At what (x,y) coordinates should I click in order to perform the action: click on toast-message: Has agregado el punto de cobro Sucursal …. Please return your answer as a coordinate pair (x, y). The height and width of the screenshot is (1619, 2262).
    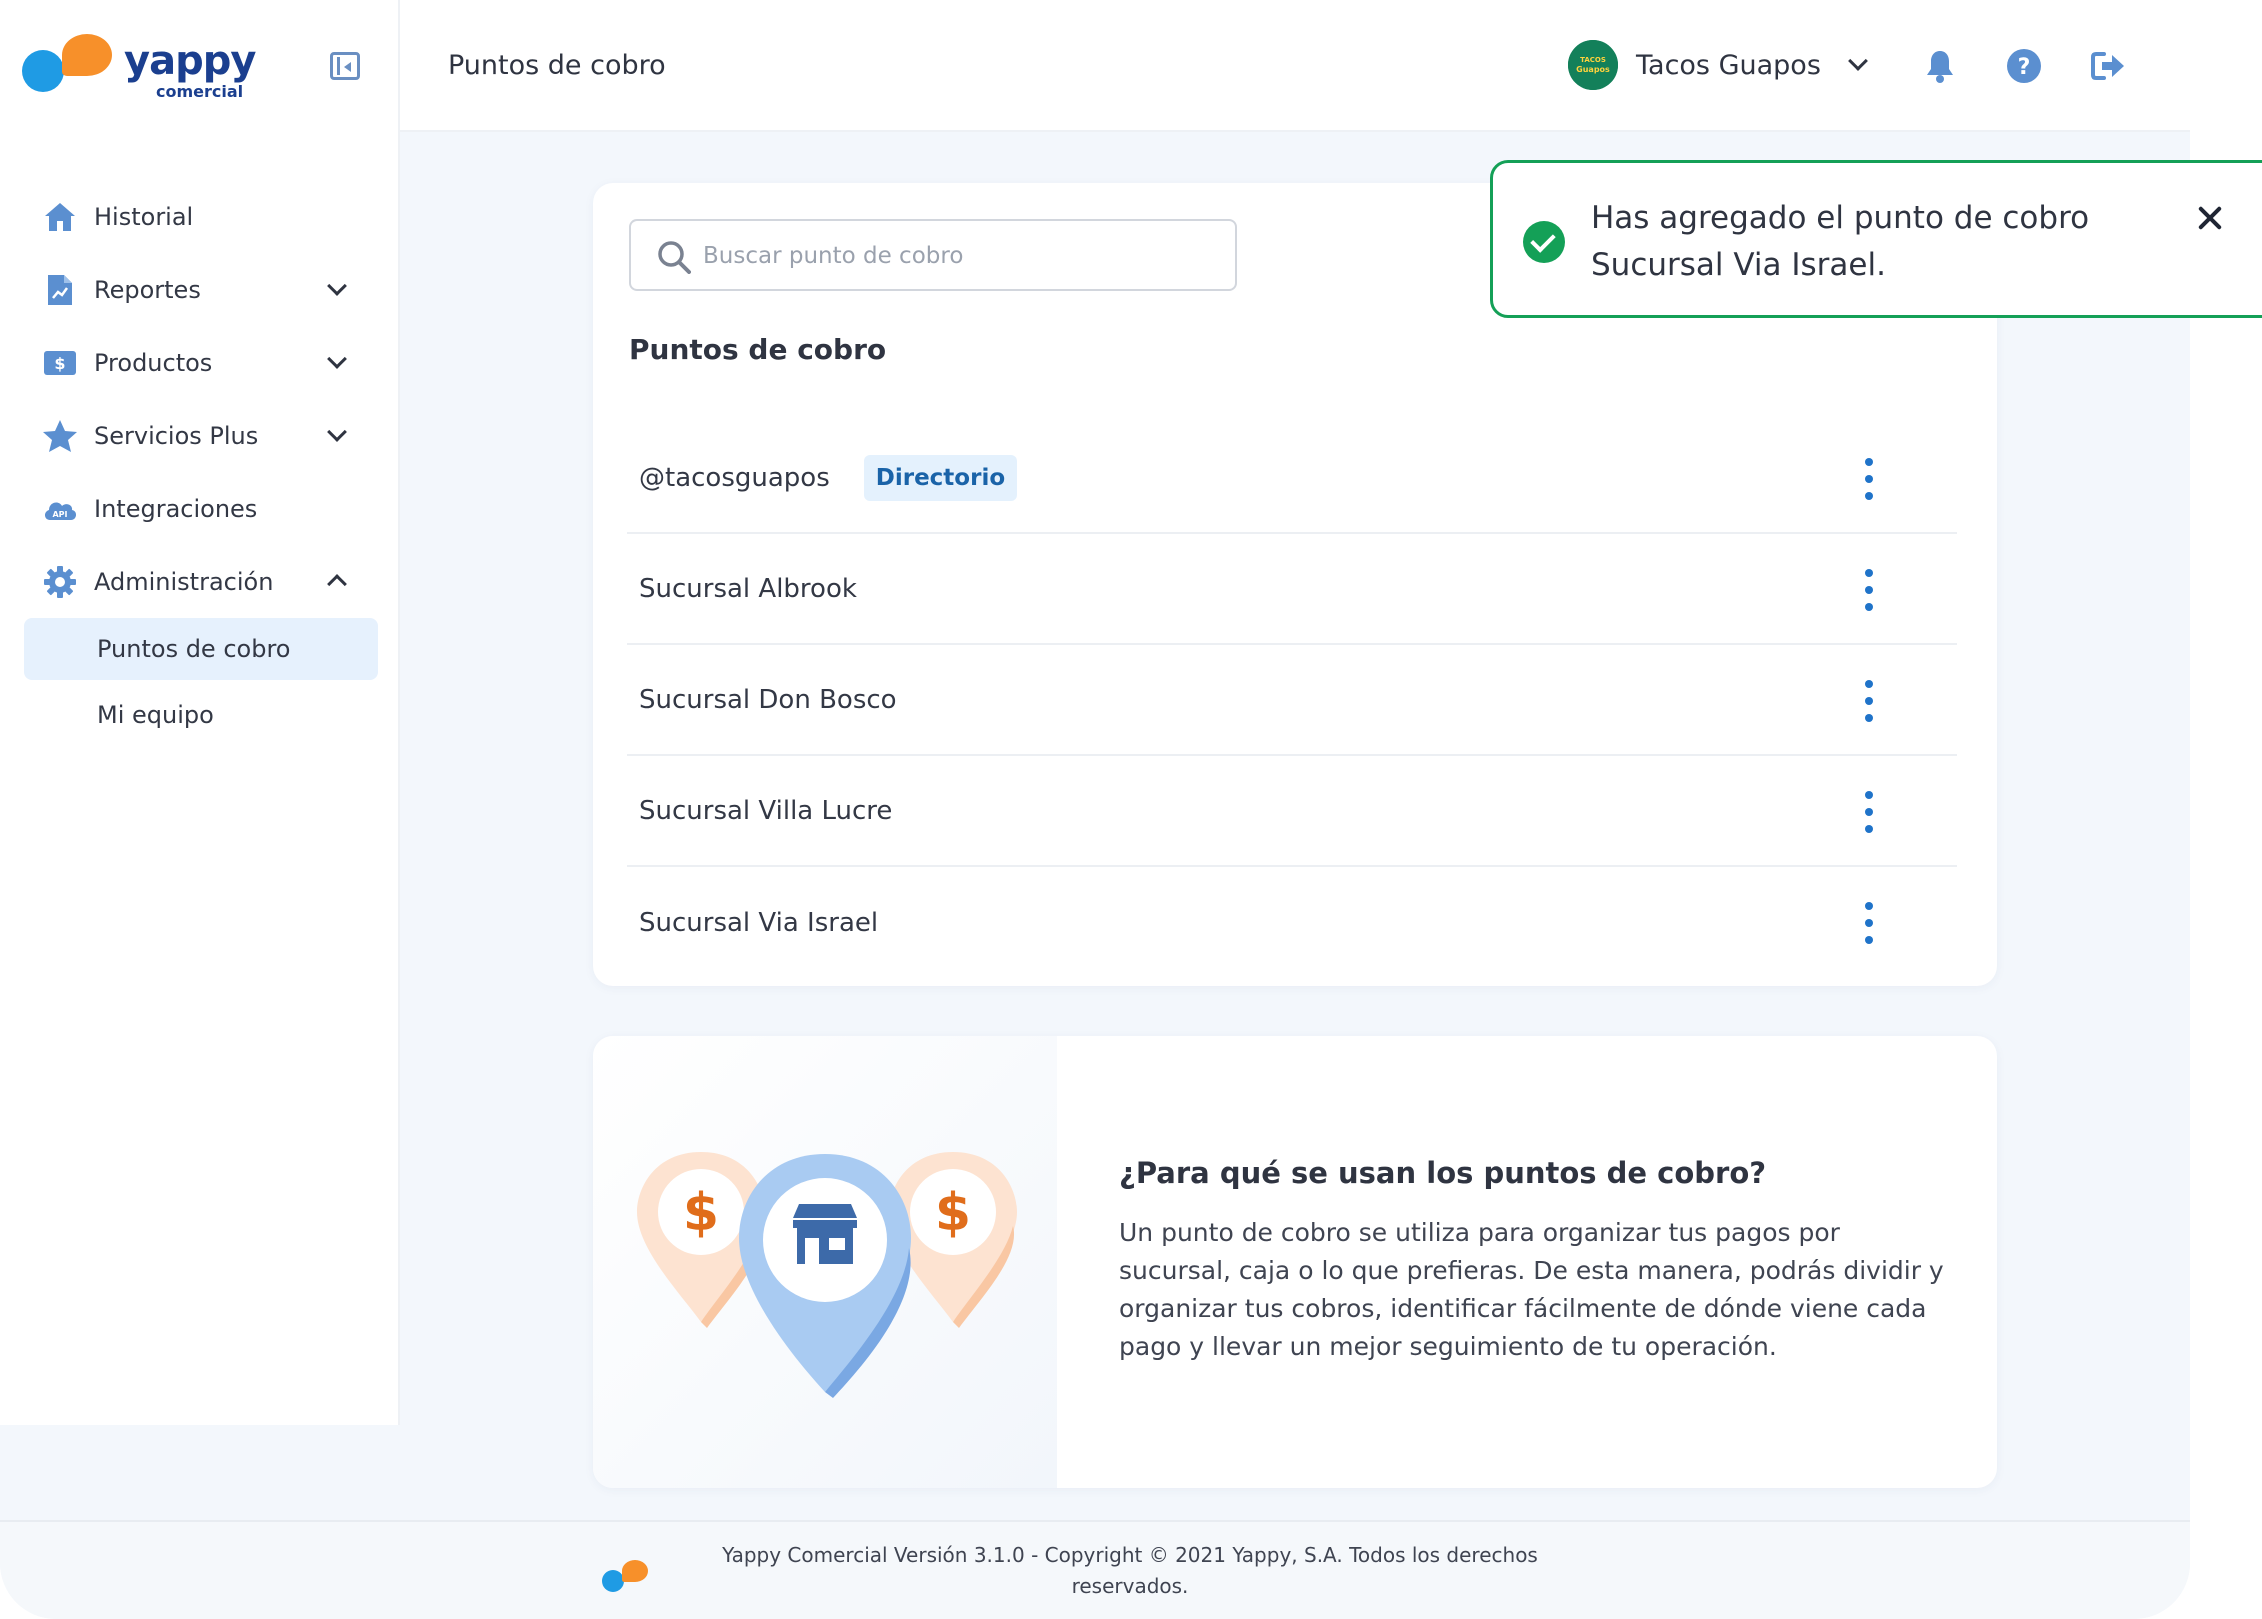
    Looking at the image, I should click on (1840, 241).